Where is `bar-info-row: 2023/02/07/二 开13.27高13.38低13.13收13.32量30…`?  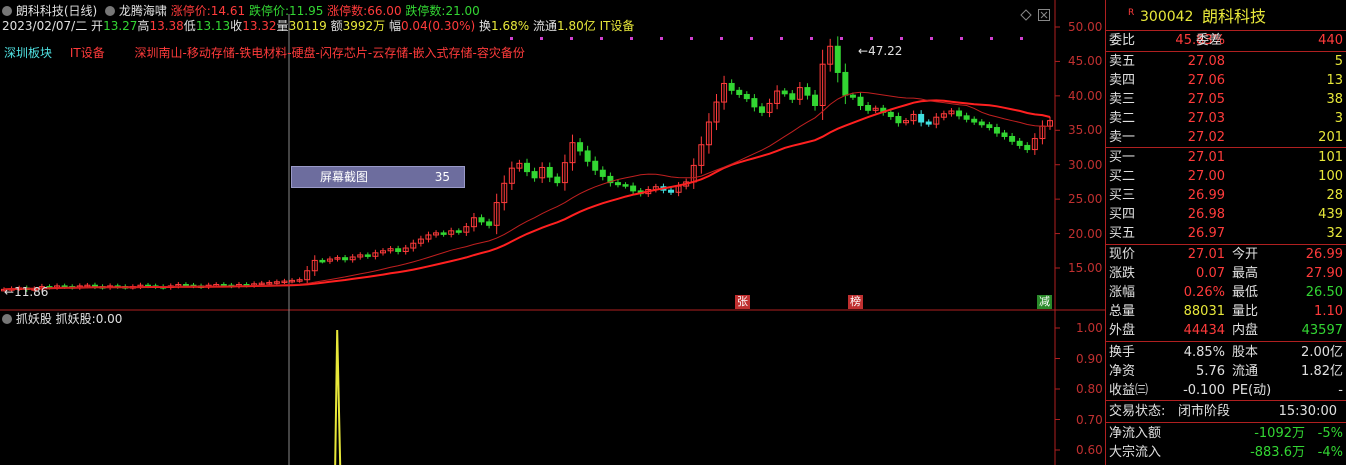 bar-info-row: 2023/02/07/二 开13.27高13.38低13.13收13.32量30… is located at coordinates (318, 26).